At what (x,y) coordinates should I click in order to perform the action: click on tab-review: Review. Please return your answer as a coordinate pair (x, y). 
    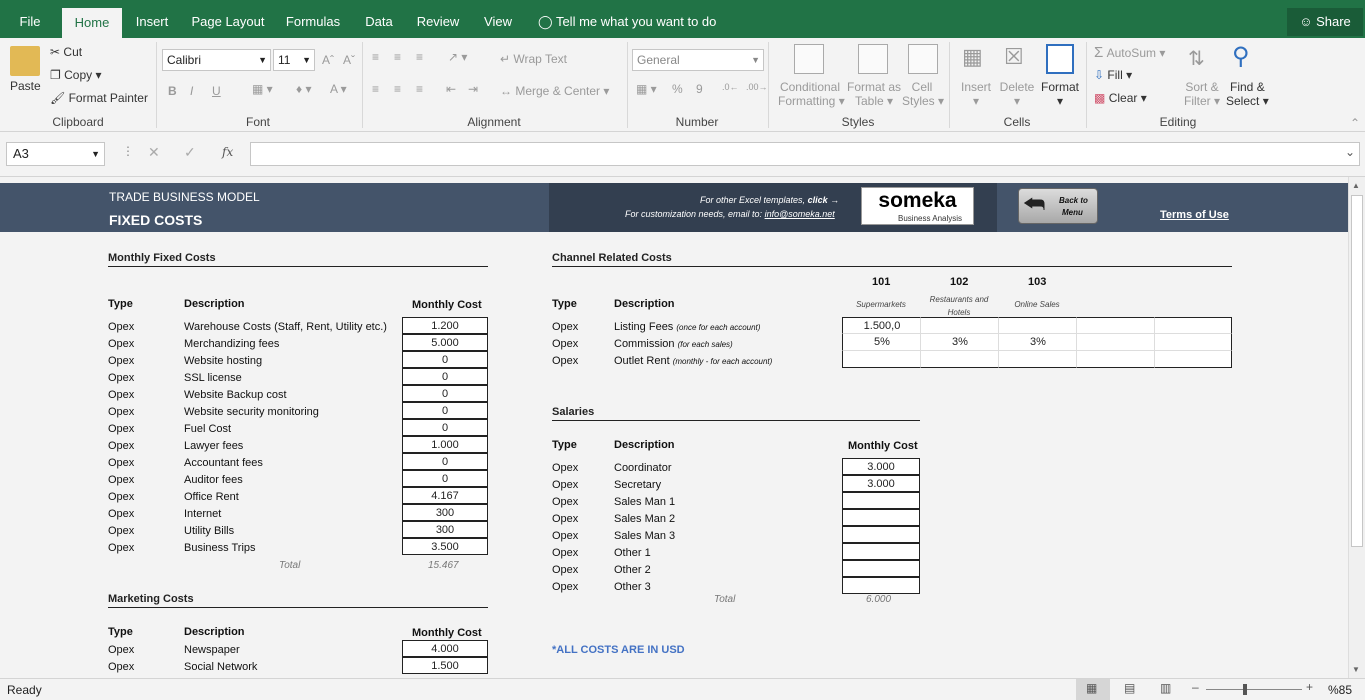
    Looking at the image, I should click on (438, 19).